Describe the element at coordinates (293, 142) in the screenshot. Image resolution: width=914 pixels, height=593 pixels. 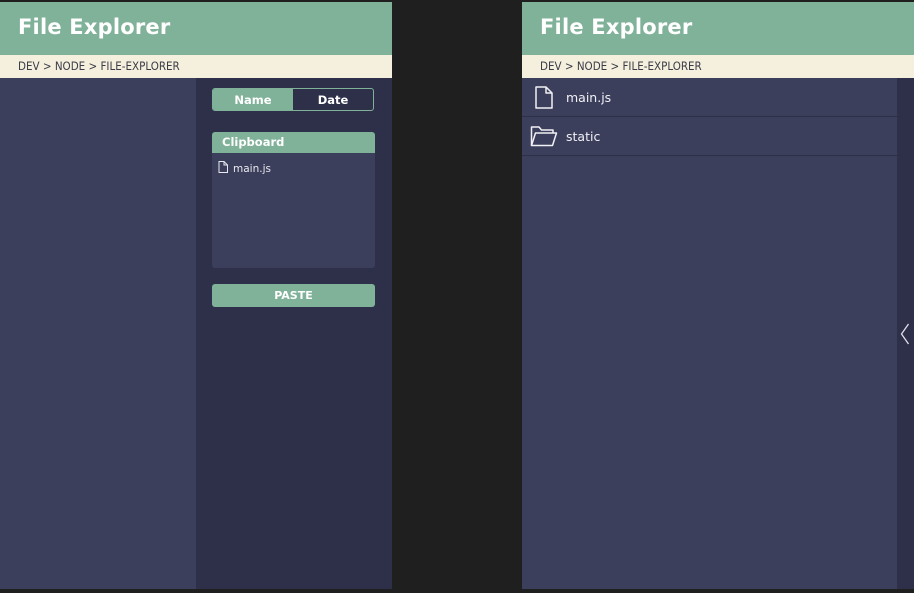
I see `clipboard-title: Clipboard` at that location.